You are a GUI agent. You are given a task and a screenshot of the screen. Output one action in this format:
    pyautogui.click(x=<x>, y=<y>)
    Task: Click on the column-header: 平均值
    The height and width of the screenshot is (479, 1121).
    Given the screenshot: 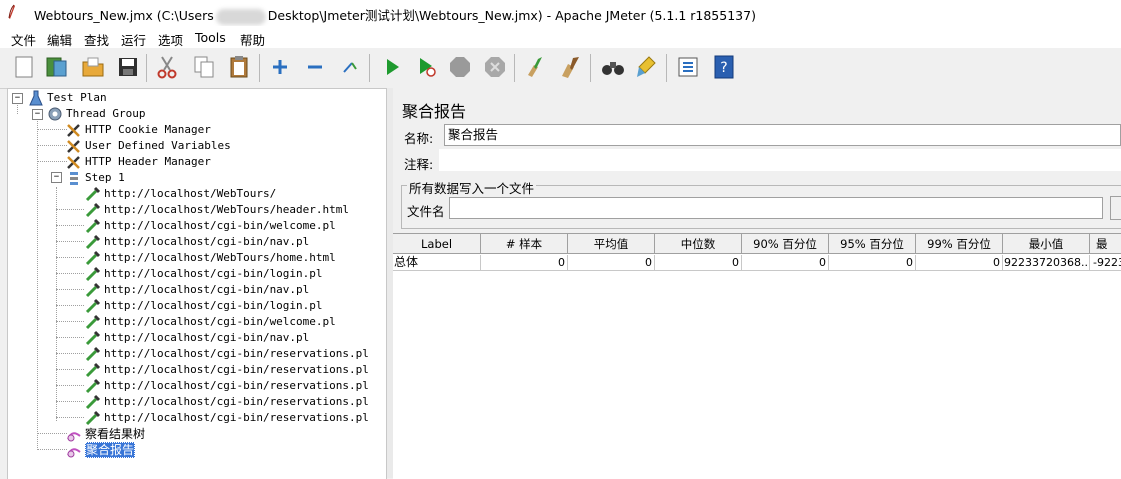 What is the action you would take?
    pyautogui.click(x=611, y=244)
    